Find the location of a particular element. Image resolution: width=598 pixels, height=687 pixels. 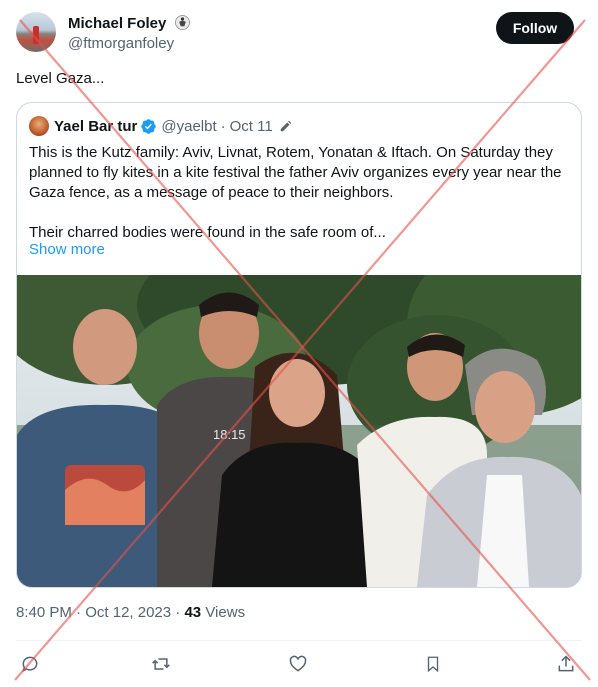

like-icon is located at coordinates (298, 663).